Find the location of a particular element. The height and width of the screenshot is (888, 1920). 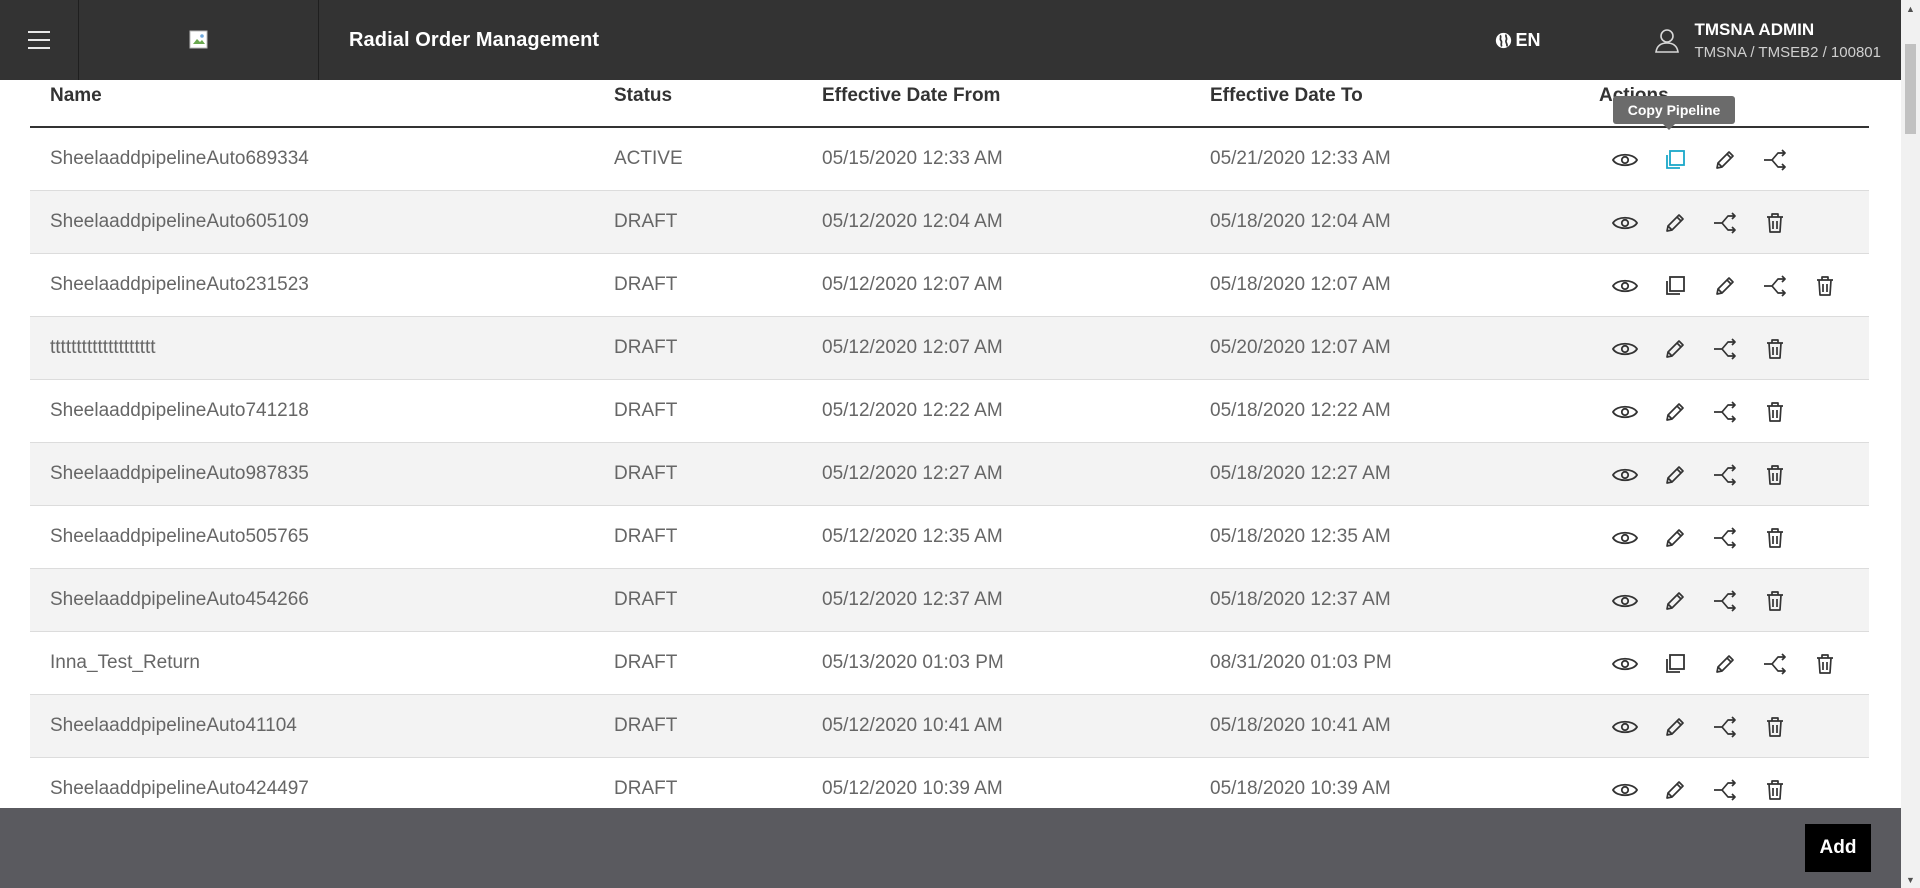

column-header-status: Status is located at coordinates (643, 96).